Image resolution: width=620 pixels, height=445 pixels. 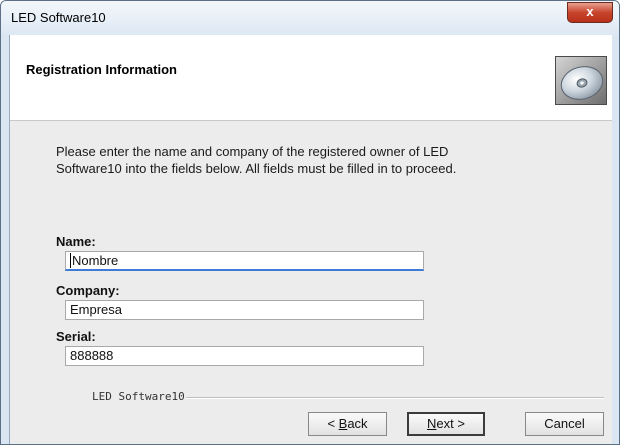 I want to click on text-caret, so click(x=70, y=260).